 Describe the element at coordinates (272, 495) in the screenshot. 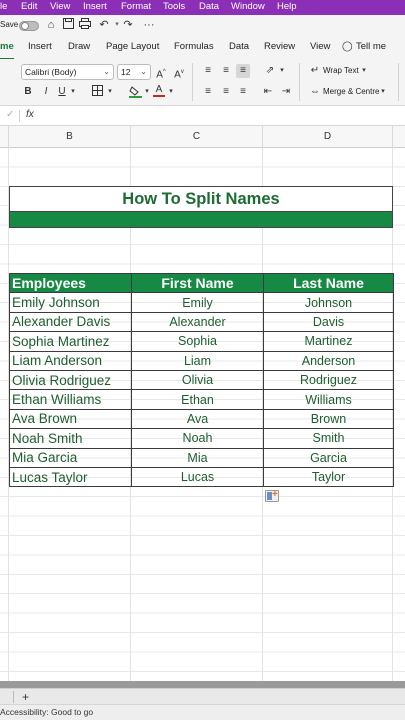

I see `paste-options-icon: +` at that location.